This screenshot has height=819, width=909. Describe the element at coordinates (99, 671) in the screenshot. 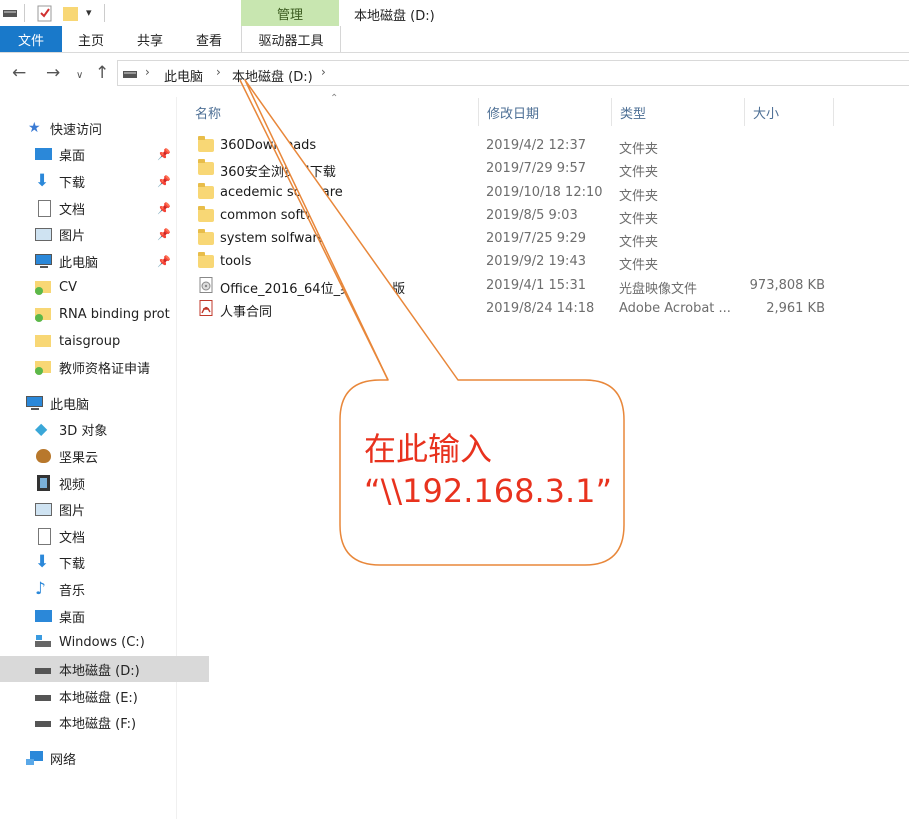

I see `sidebar-item-label: 本地磁盘 (D:)` at that location.